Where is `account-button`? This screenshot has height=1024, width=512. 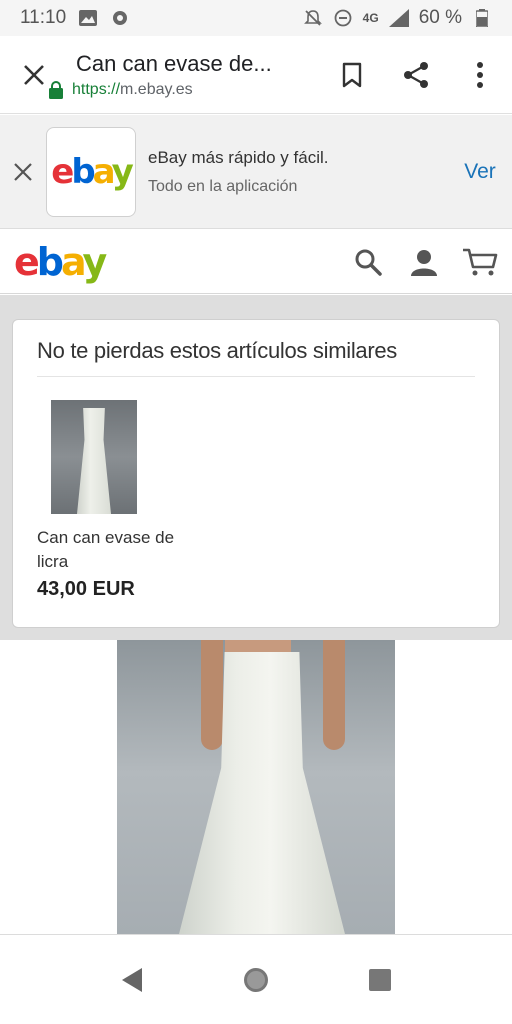
account-button is located at coordinates (424, 262).